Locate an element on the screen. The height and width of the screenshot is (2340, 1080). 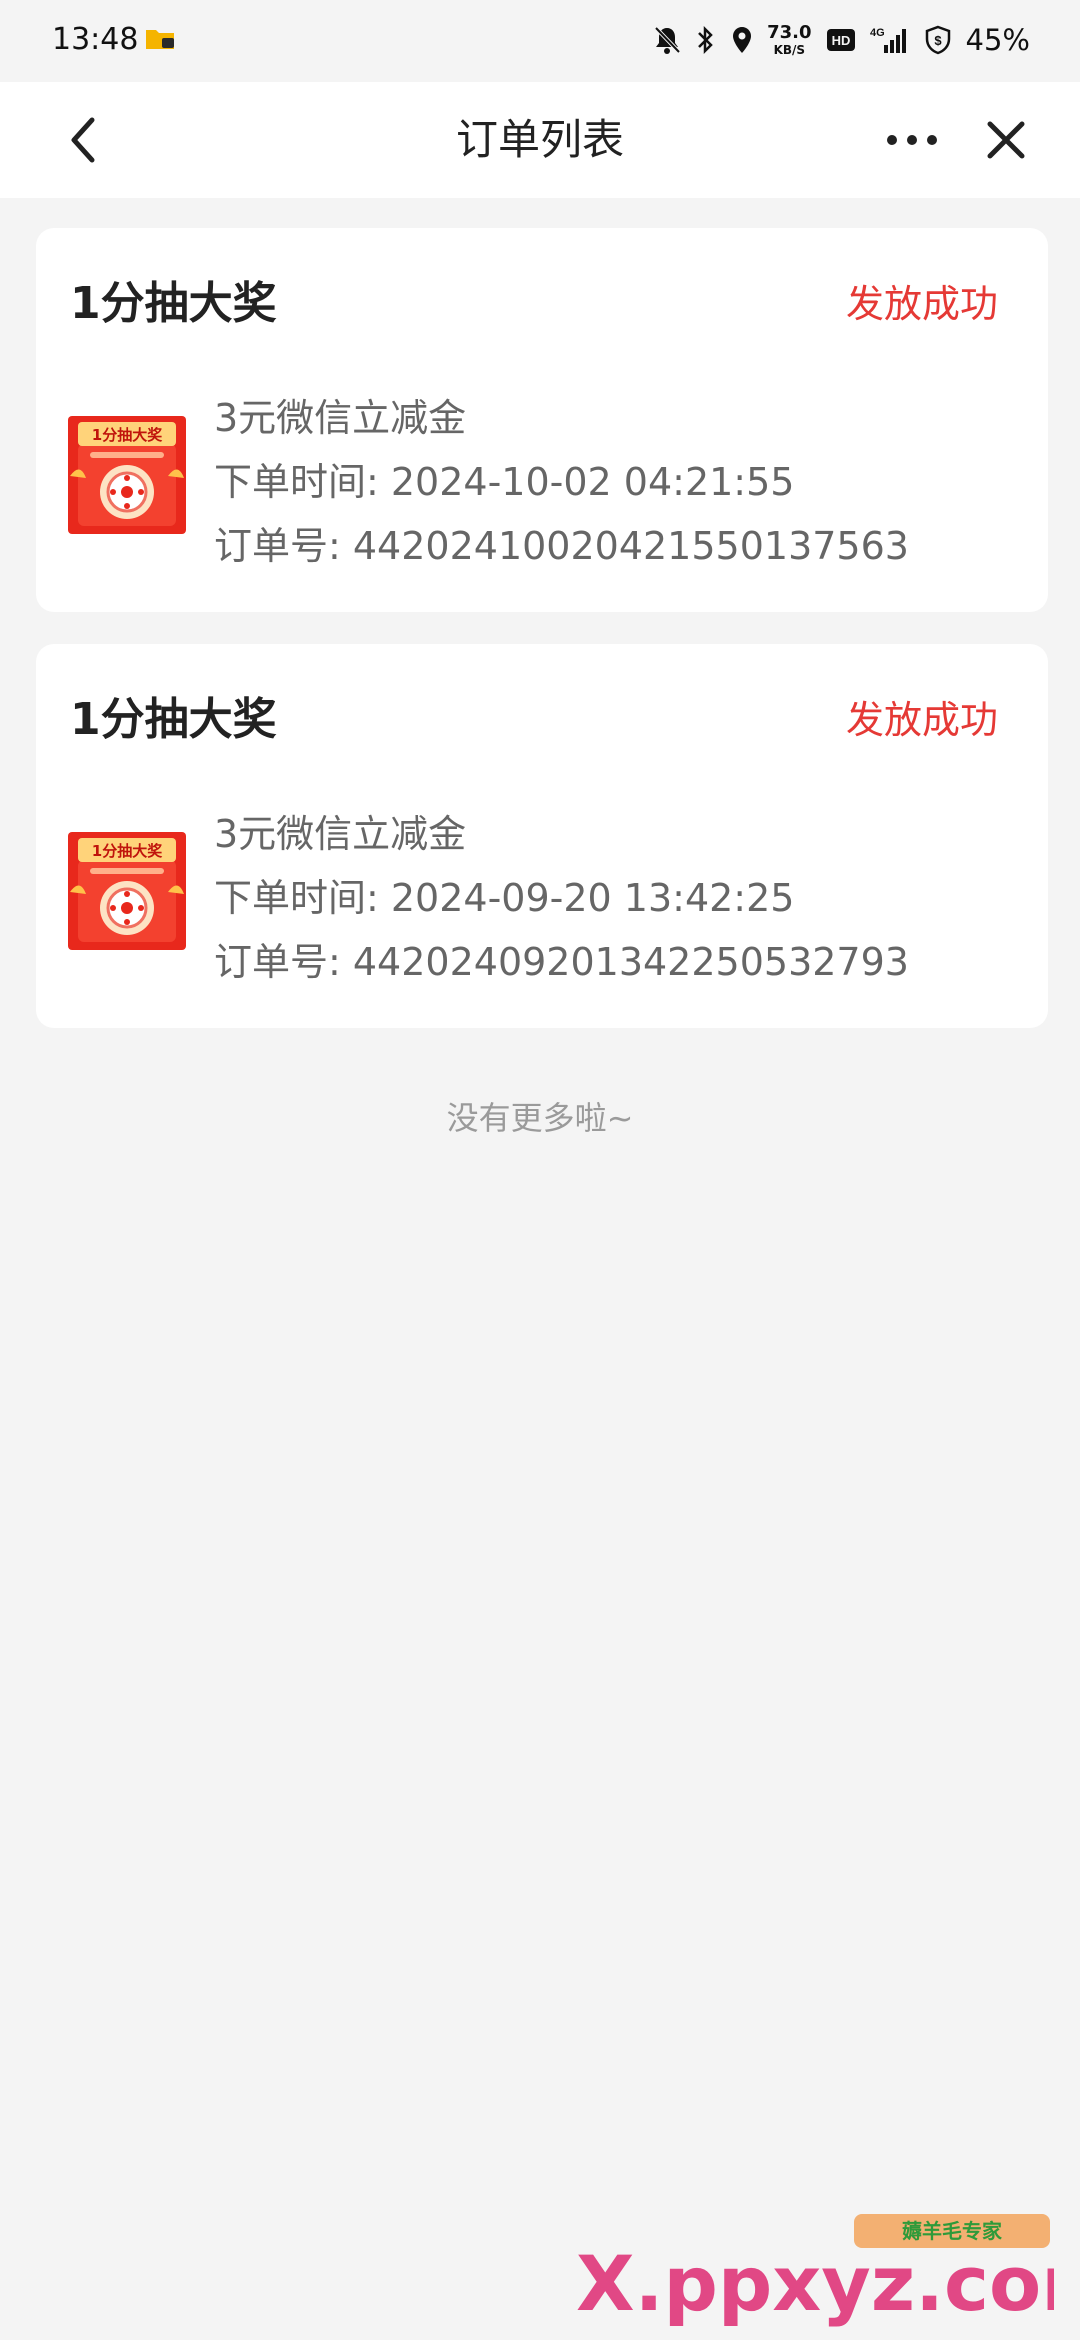
bluetooth-icon is located at coordinates (706, 40).